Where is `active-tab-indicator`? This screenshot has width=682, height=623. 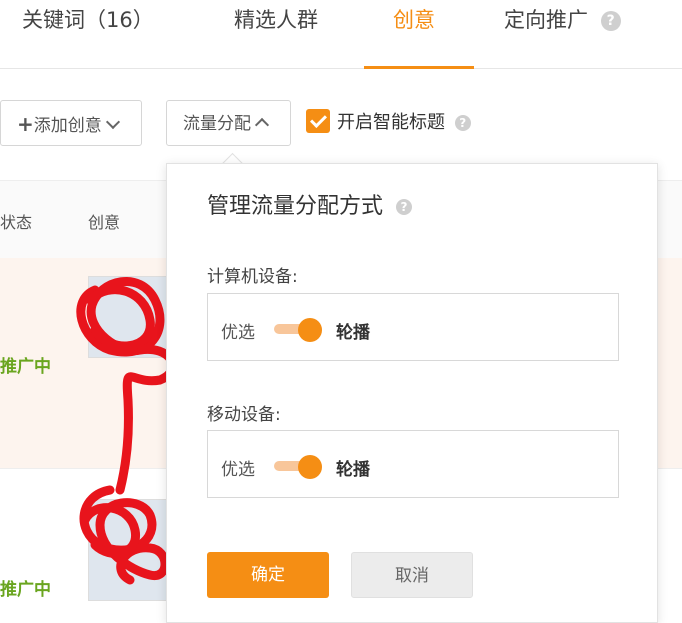 active-tab-indicator is located at coordinates (419, 67).